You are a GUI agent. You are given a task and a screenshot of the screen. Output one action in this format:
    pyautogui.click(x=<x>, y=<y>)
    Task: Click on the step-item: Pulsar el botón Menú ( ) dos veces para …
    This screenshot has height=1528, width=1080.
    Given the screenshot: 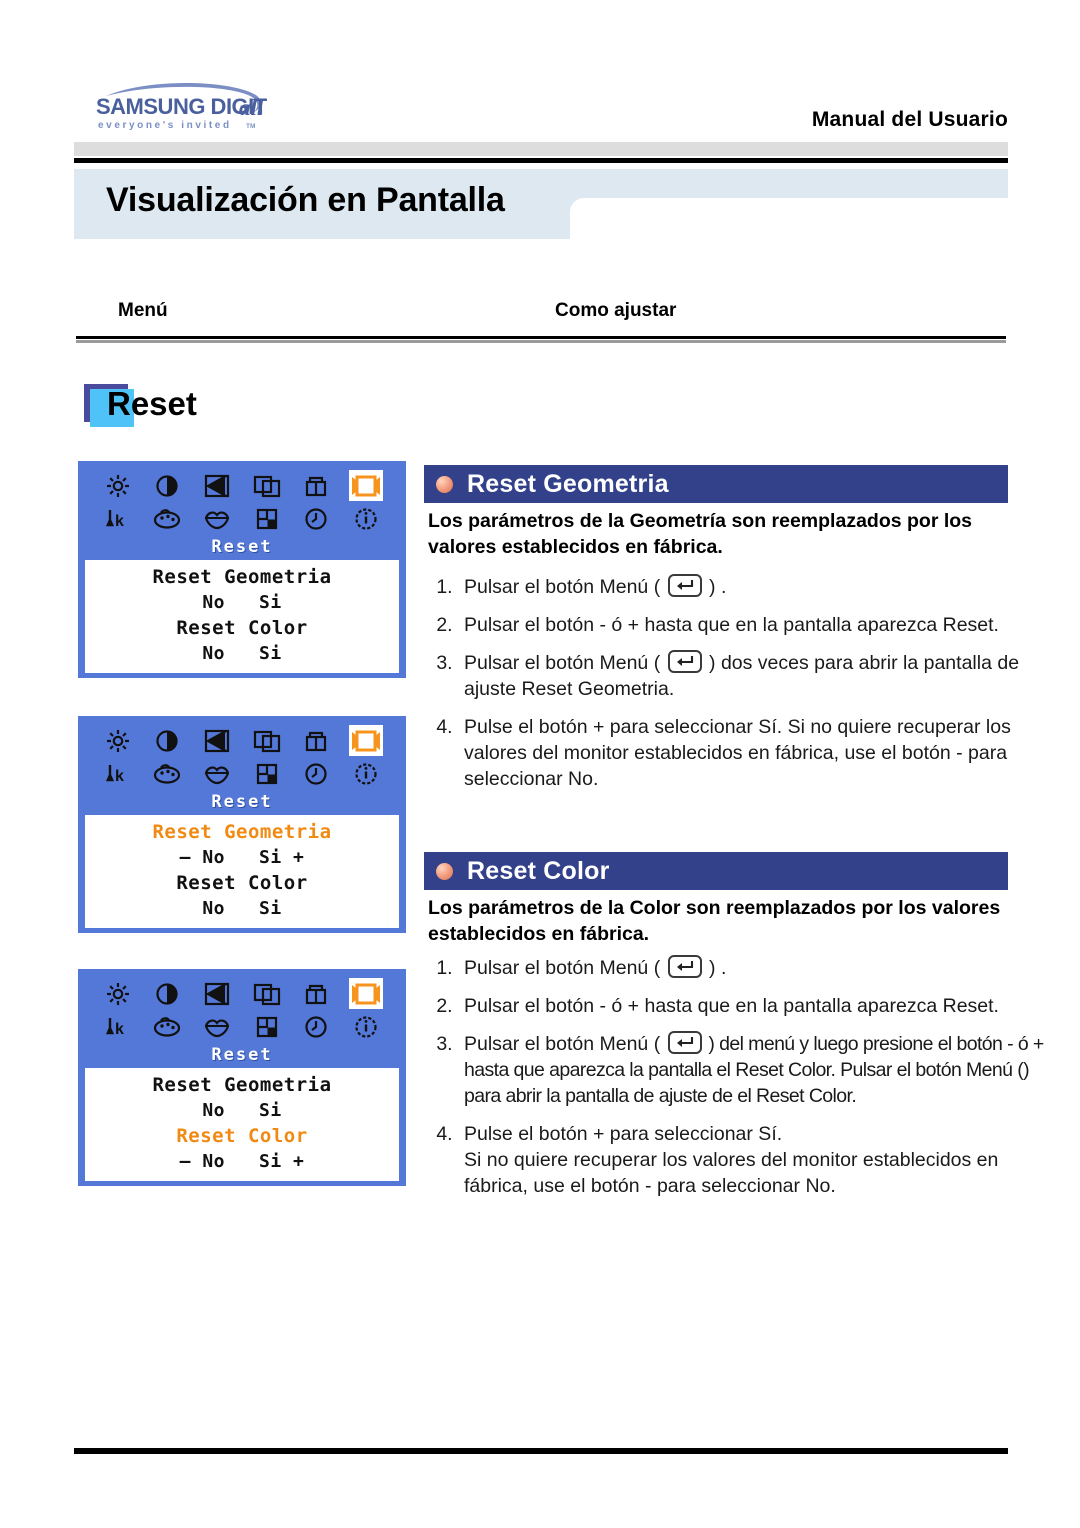 What is the action you would take?
    pyautogui.click(x=752, y=676)
    